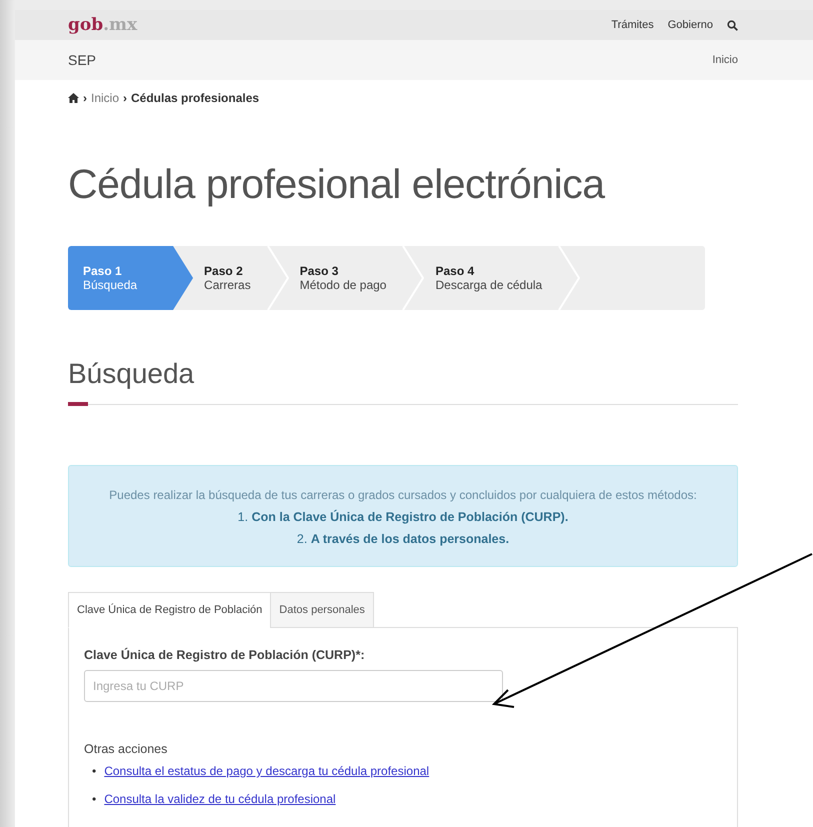 The height and width of the screenshot is (827, 813). What do you see at coordinates (220, 799) in the screenshot?
I see `action-link: Consulta la validez de tu cédula profesional` at bounding box center [220, 799].